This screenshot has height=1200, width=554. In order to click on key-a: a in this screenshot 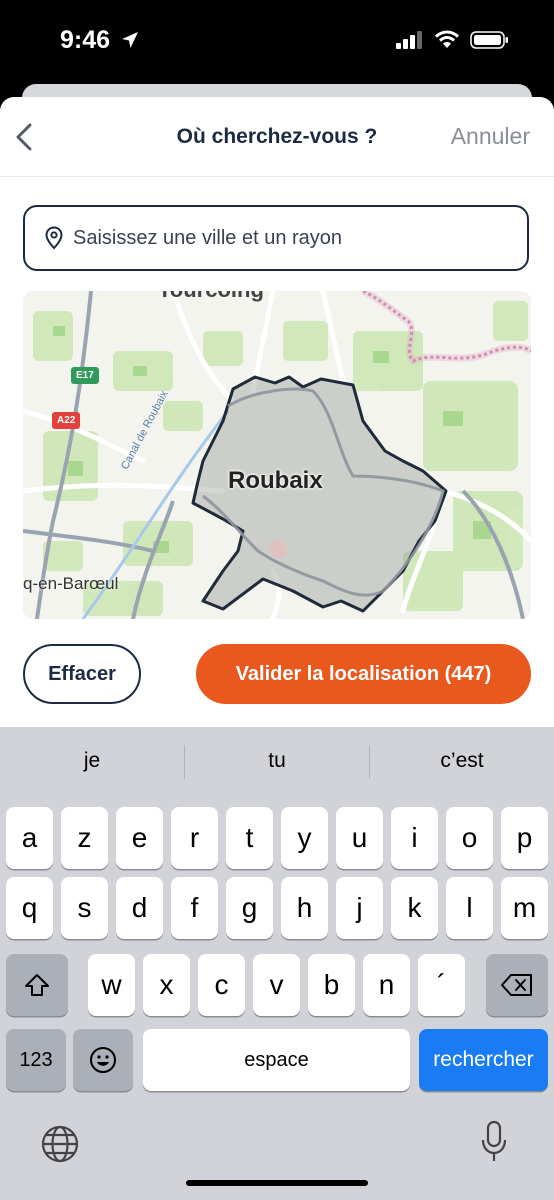, I will do `click(29, 838)`.